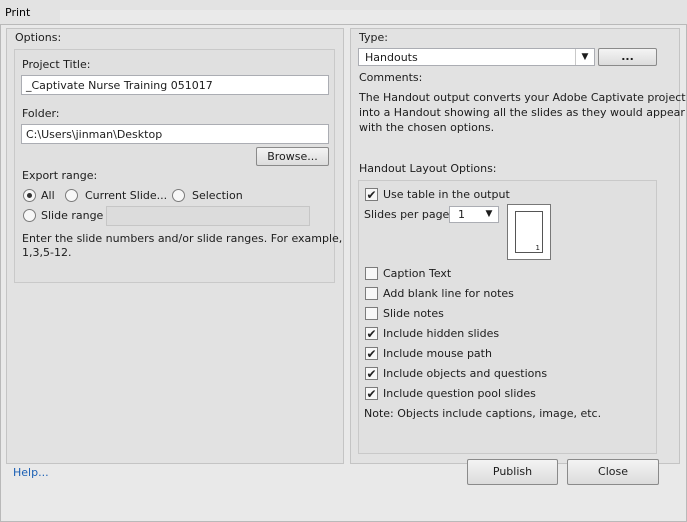 This screenshot has height=522, width=687. Describe the element at coordinates (459, 393) in the screenshot. I see `handout-option-label: Include question pool slides` at that location.